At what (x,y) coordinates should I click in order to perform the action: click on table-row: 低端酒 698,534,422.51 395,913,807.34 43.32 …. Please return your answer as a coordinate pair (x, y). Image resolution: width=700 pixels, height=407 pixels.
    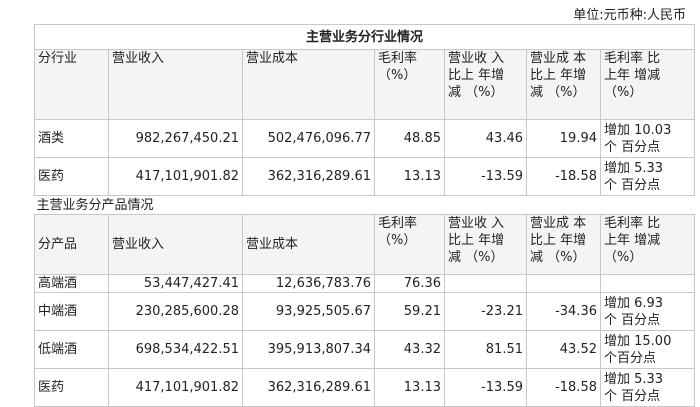
    Looking at the image, I should click on (365, 349).